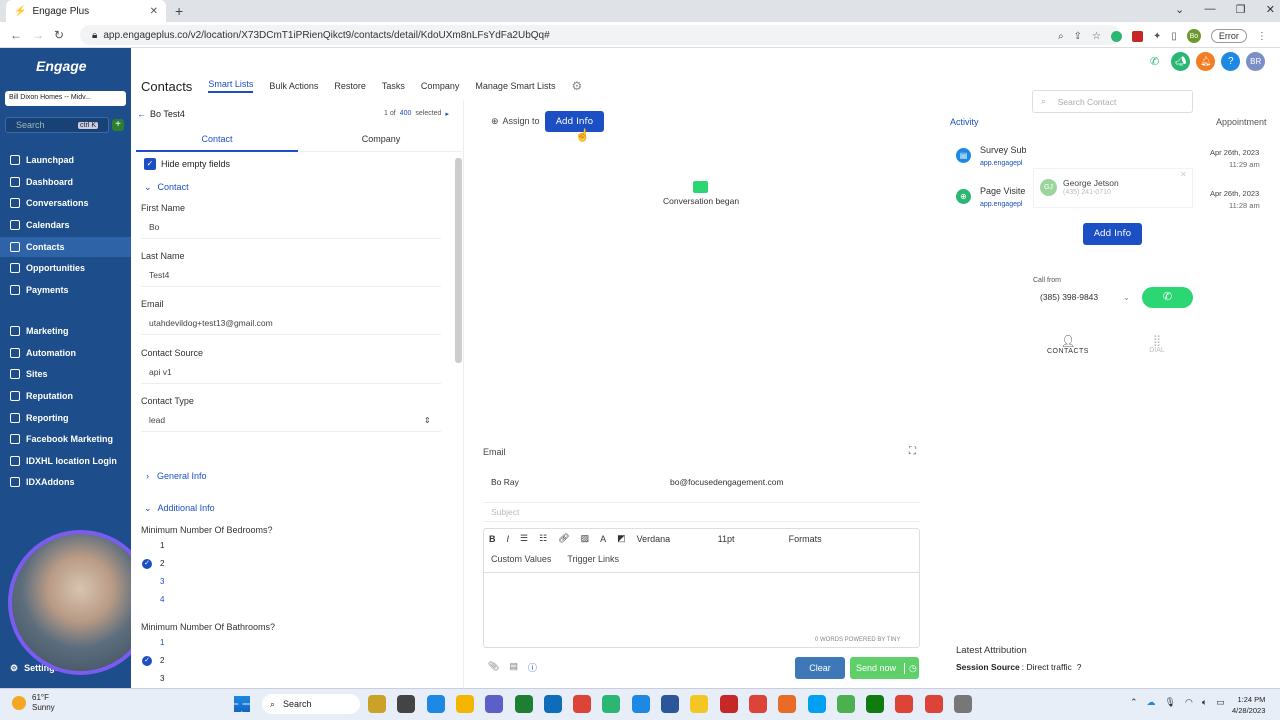  Describe the element at coordinates (1078, 36) in the screenshot. I see `share-icon: ⇪` at that location.